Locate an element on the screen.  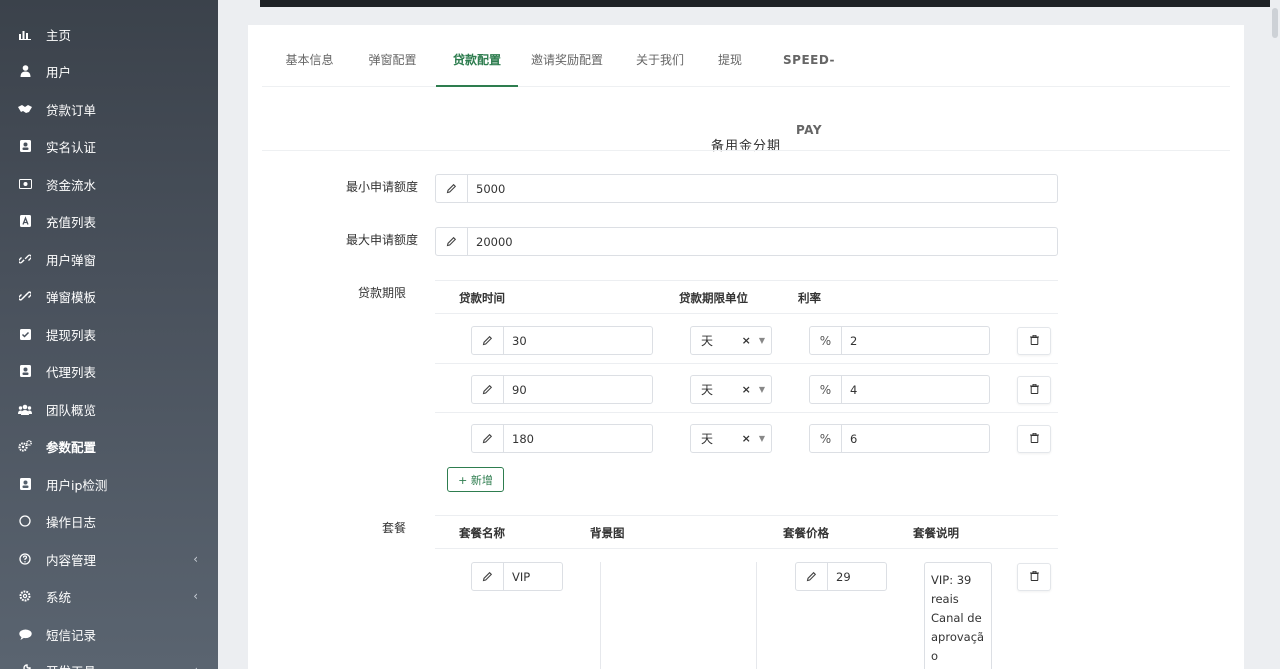
sidebar-item-dev-tools: 开发工具 ‹ is located at coordinates (109, 660).